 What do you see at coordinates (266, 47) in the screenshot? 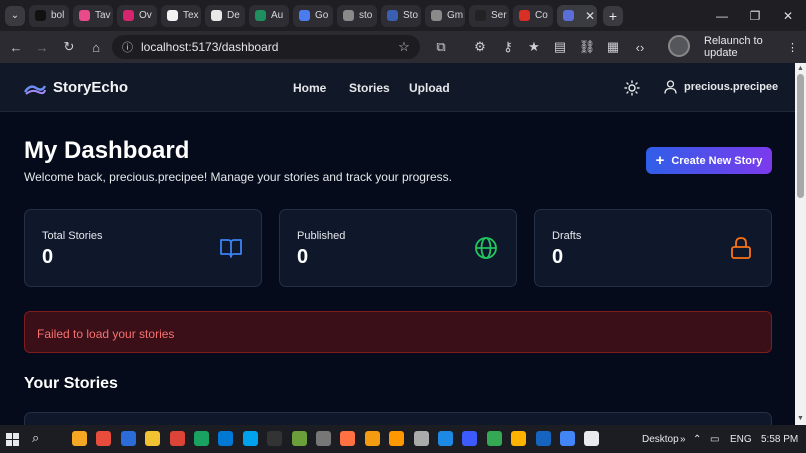
I see `address-bar: ⓘ localhost:5173/dashboard` at bounding box center [266, 47].